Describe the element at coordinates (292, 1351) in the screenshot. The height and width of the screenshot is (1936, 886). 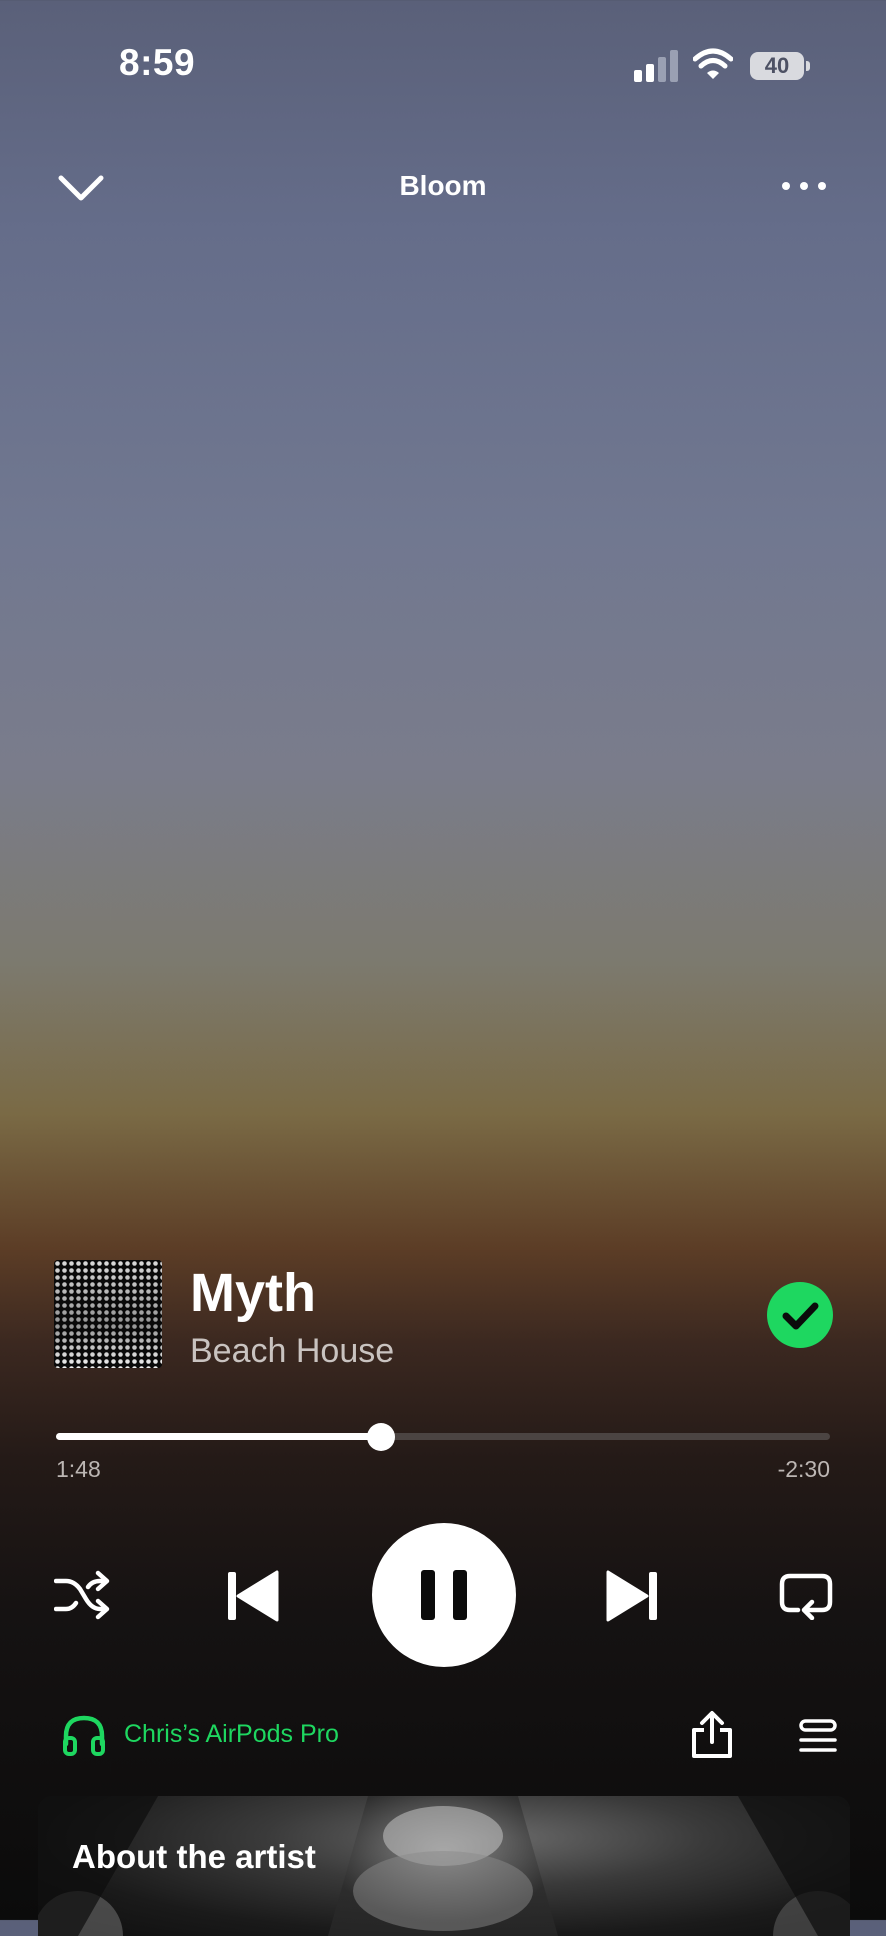
I see `track-artist: Beach House` at that location.